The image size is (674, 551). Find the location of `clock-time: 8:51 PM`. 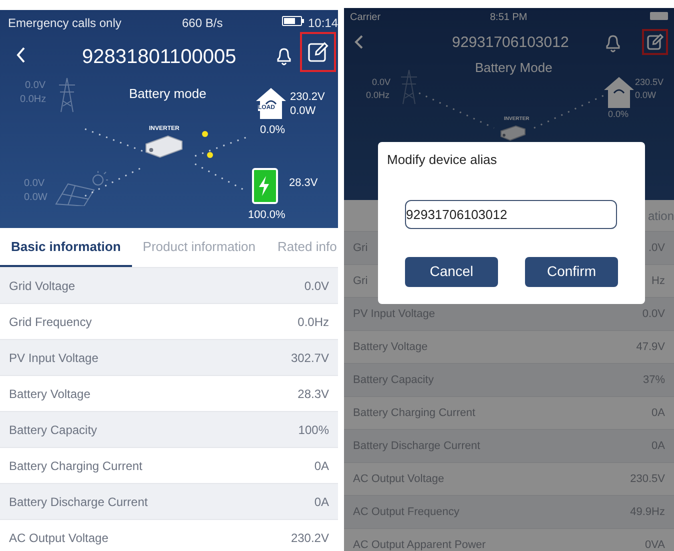

clock-time: 8:51 PM is located at coordinates (509, 18).